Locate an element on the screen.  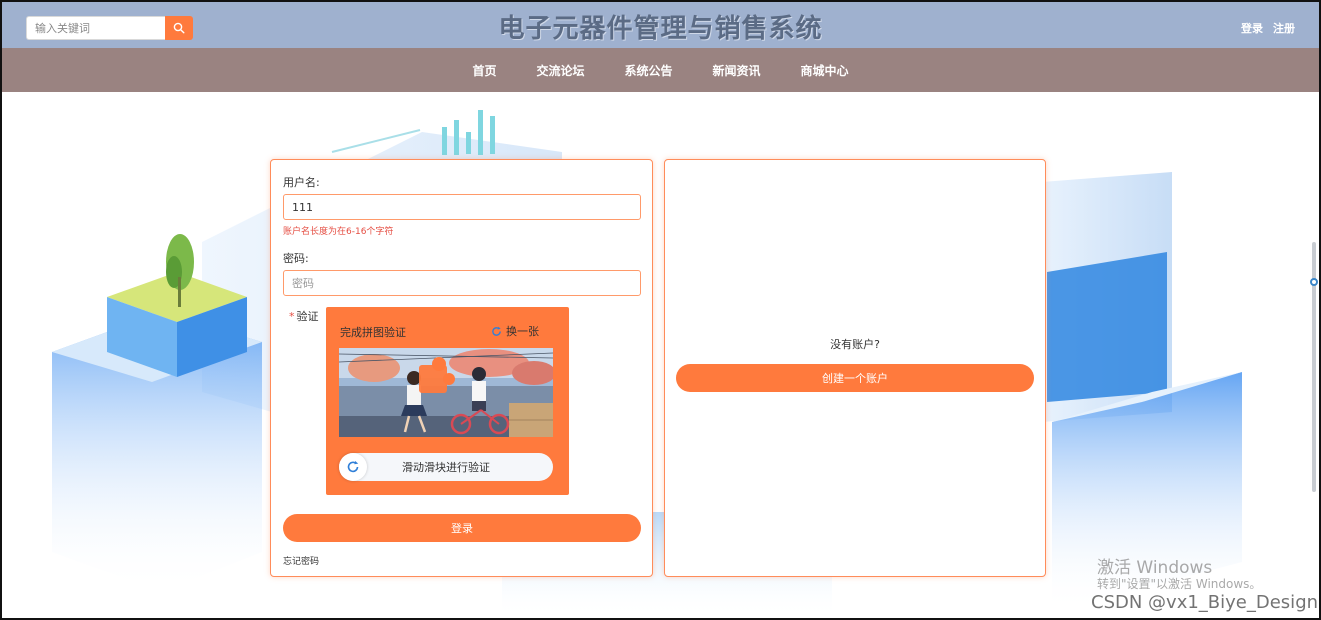
scrollbar-thumb is located at coordinates (1314, 282).